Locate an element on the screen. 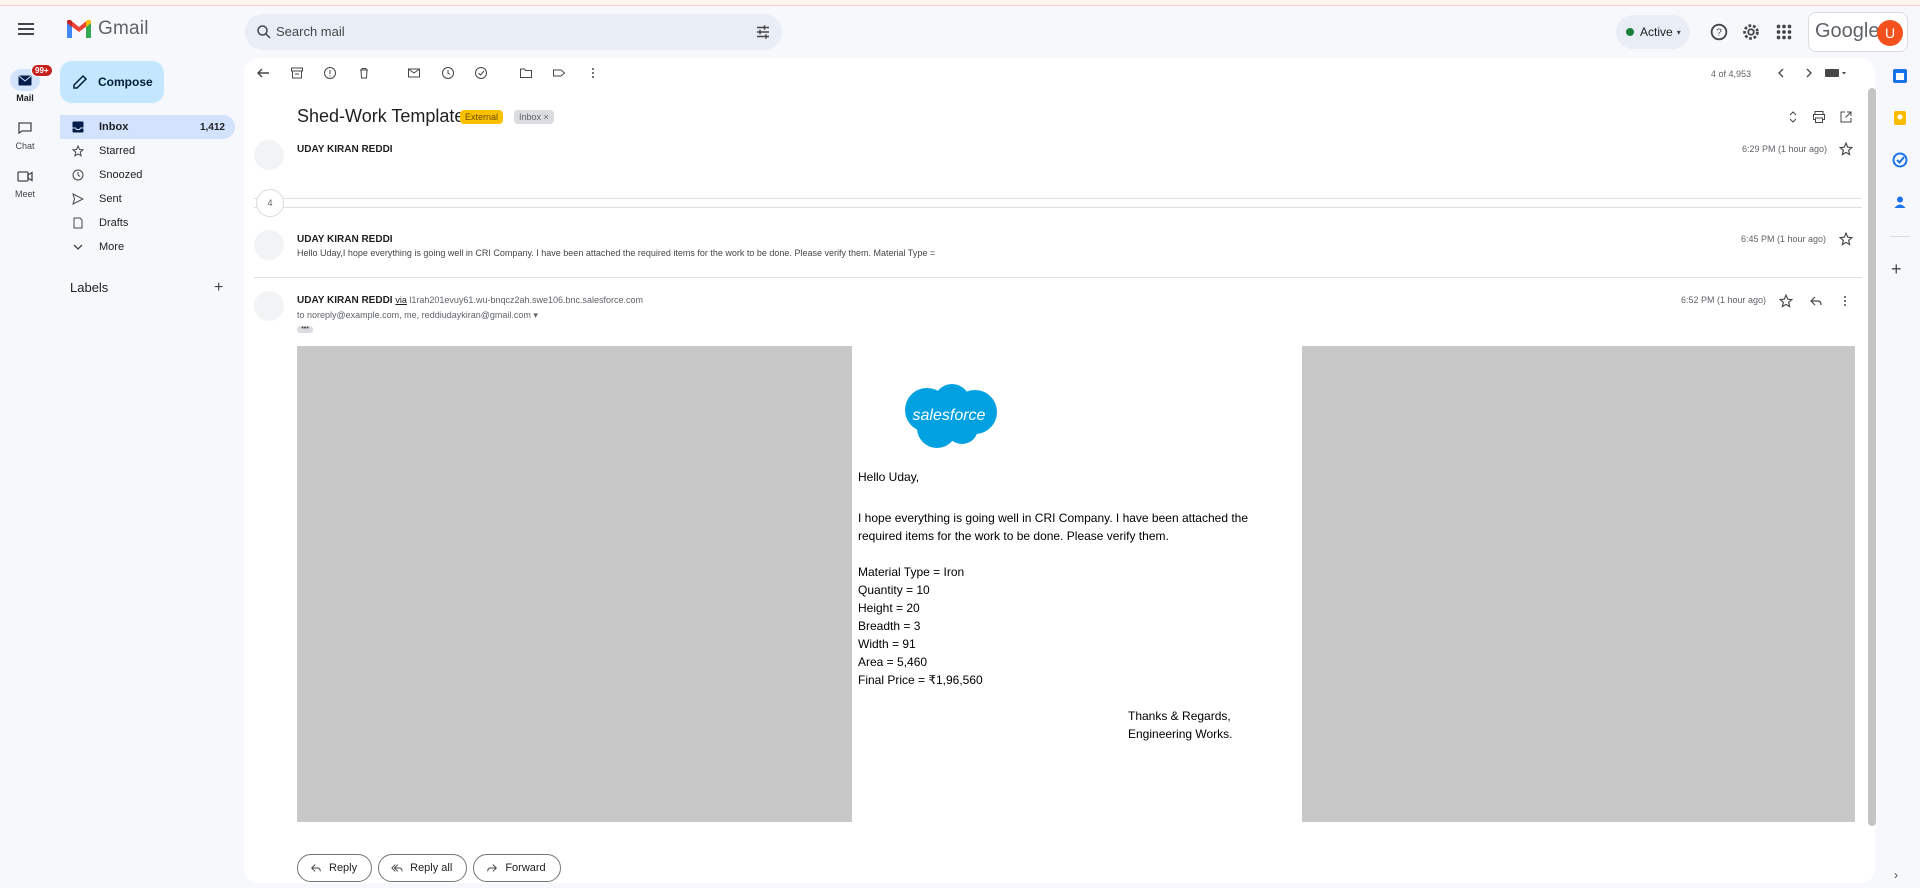 The width and height of the screenshot is (1920, 888). salesforce-logo: salesforce is located at coordinates (951, 416).